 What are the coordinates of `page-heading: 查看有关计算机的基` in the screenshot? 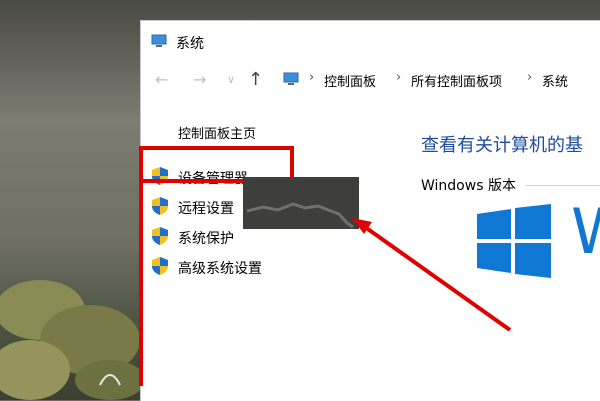 It's located at (502, 145).